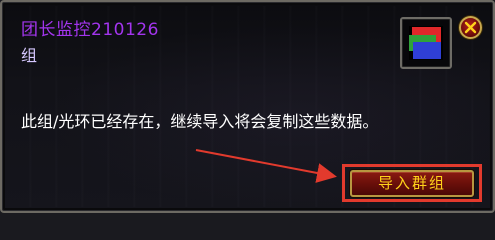 Image resolution: width=495 pixels, height=240 pixels. I want to click on close-button, so click(470, 27).